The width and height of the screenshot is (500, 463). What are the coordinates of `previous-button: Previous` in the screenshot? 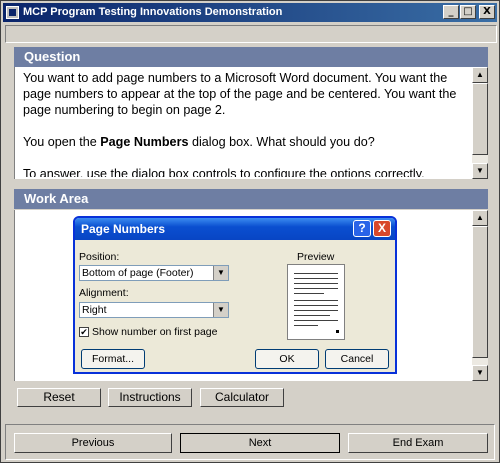 It's located at (93, 443).